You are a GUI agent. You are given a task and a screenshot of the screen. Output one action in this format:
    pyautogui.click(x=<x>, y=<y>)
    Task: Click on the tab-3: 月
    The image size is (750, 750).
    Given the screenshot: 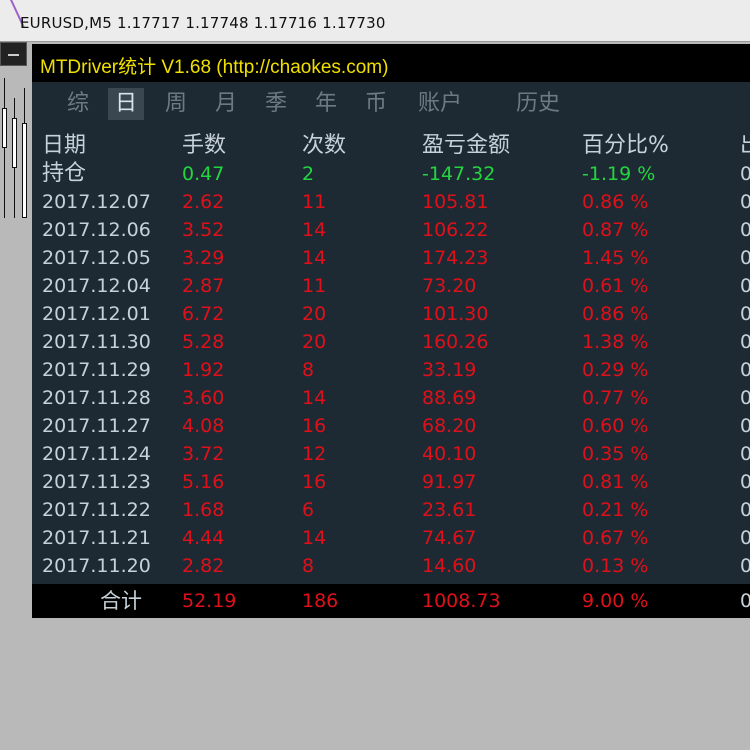 What is the action you would take?
    pyautogui.click(x=226, y=104)
    